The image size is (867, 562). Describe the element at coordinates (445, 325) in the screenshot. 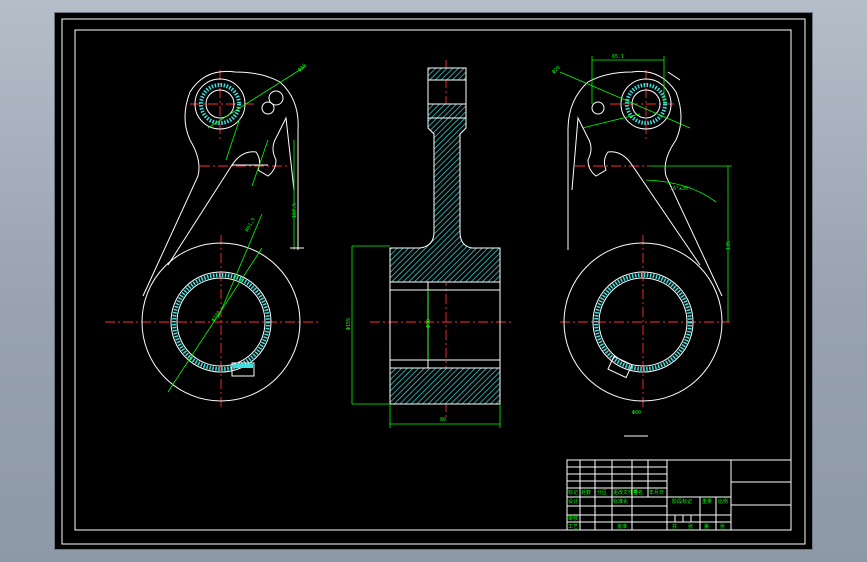

I see `section-hub-bore` at that location.